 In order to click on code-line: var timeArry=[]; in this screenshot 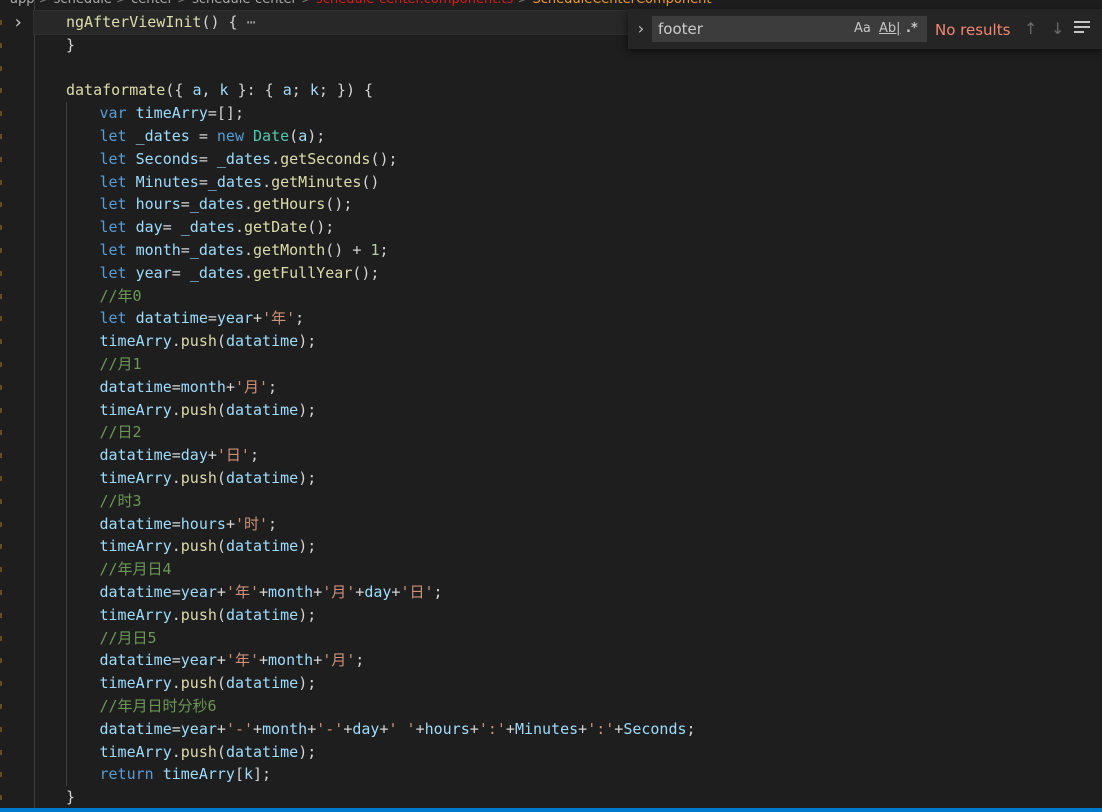, I will do `click(568, 113)`.